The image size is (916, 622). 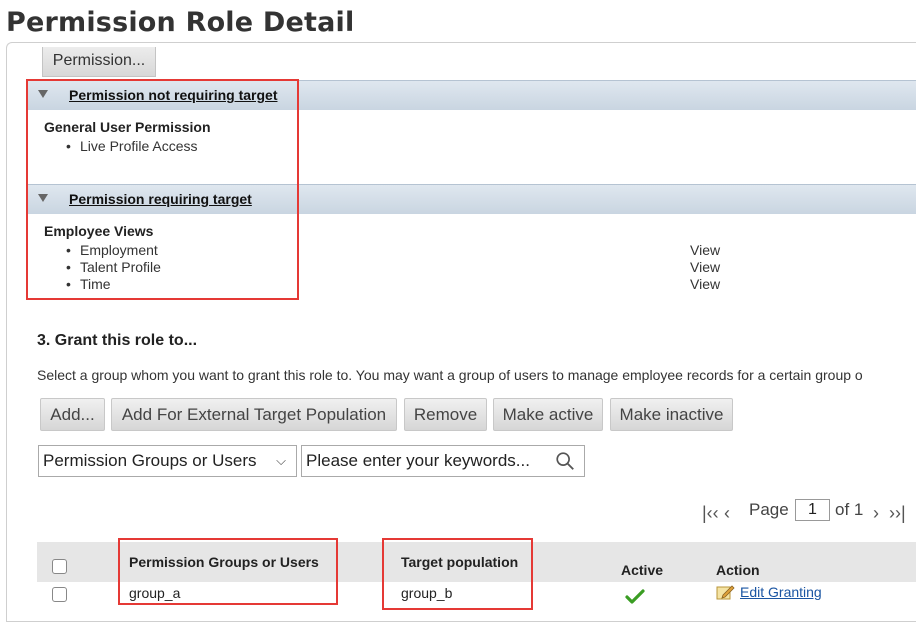 What do you see at coordinates (99, 231) in the screenshot?
I see `group-title-employee-views: Employee Views` at bounding box center [99, 231].